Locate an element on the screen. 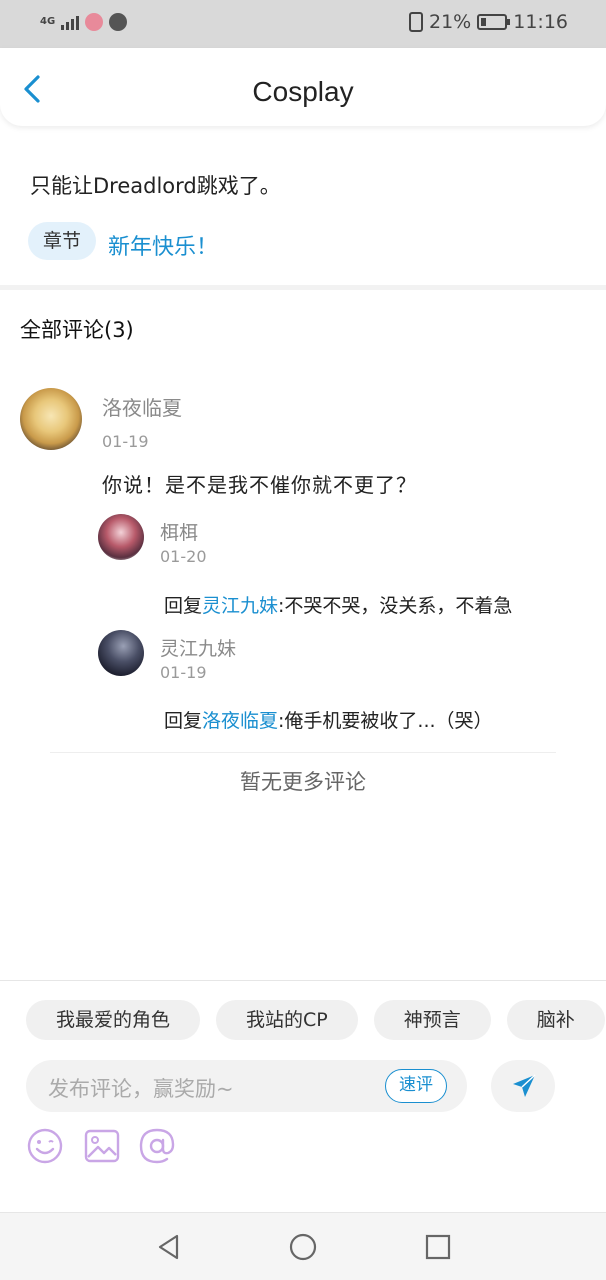 This screenshot has width=606, height=1280. battery-icon is located at coordinates (494, 22).